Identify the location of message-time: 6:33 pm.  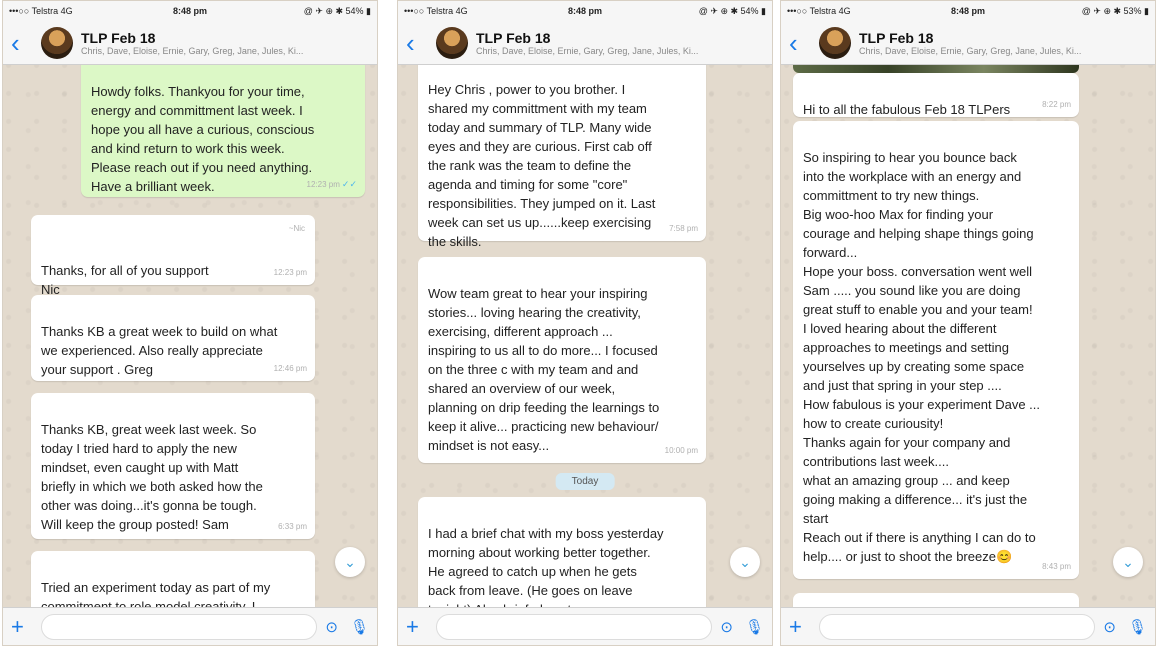
(292, 526).